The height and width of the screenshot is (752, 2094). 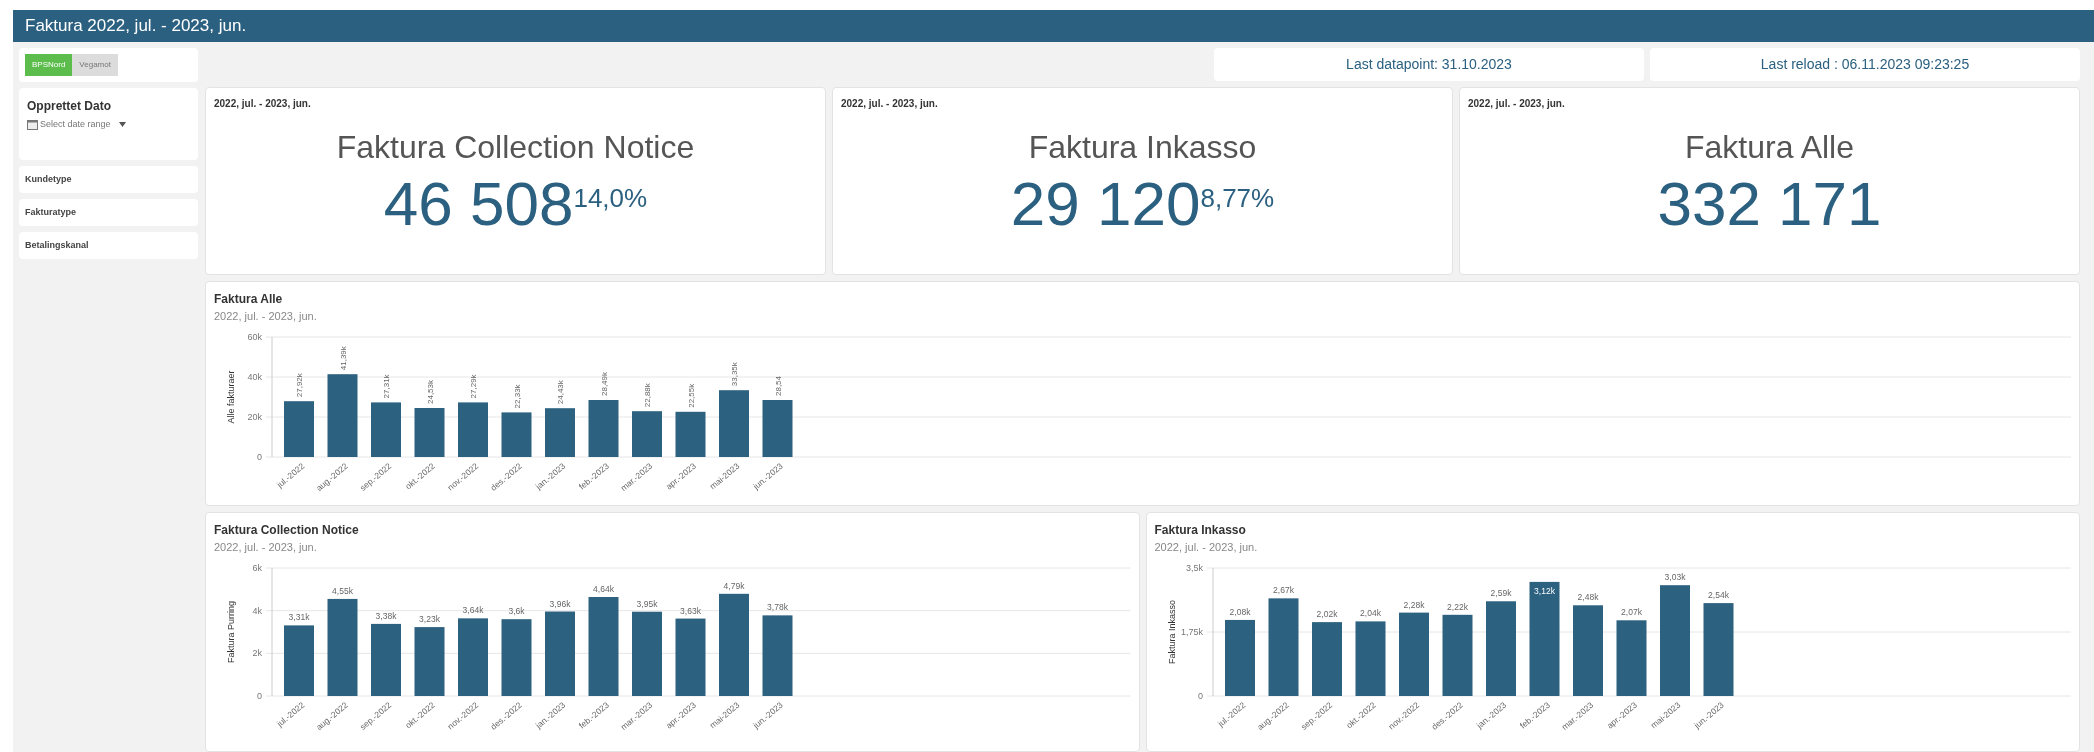 I want to click on axis-title: Faktura Purring, so click(x=231, y=631).